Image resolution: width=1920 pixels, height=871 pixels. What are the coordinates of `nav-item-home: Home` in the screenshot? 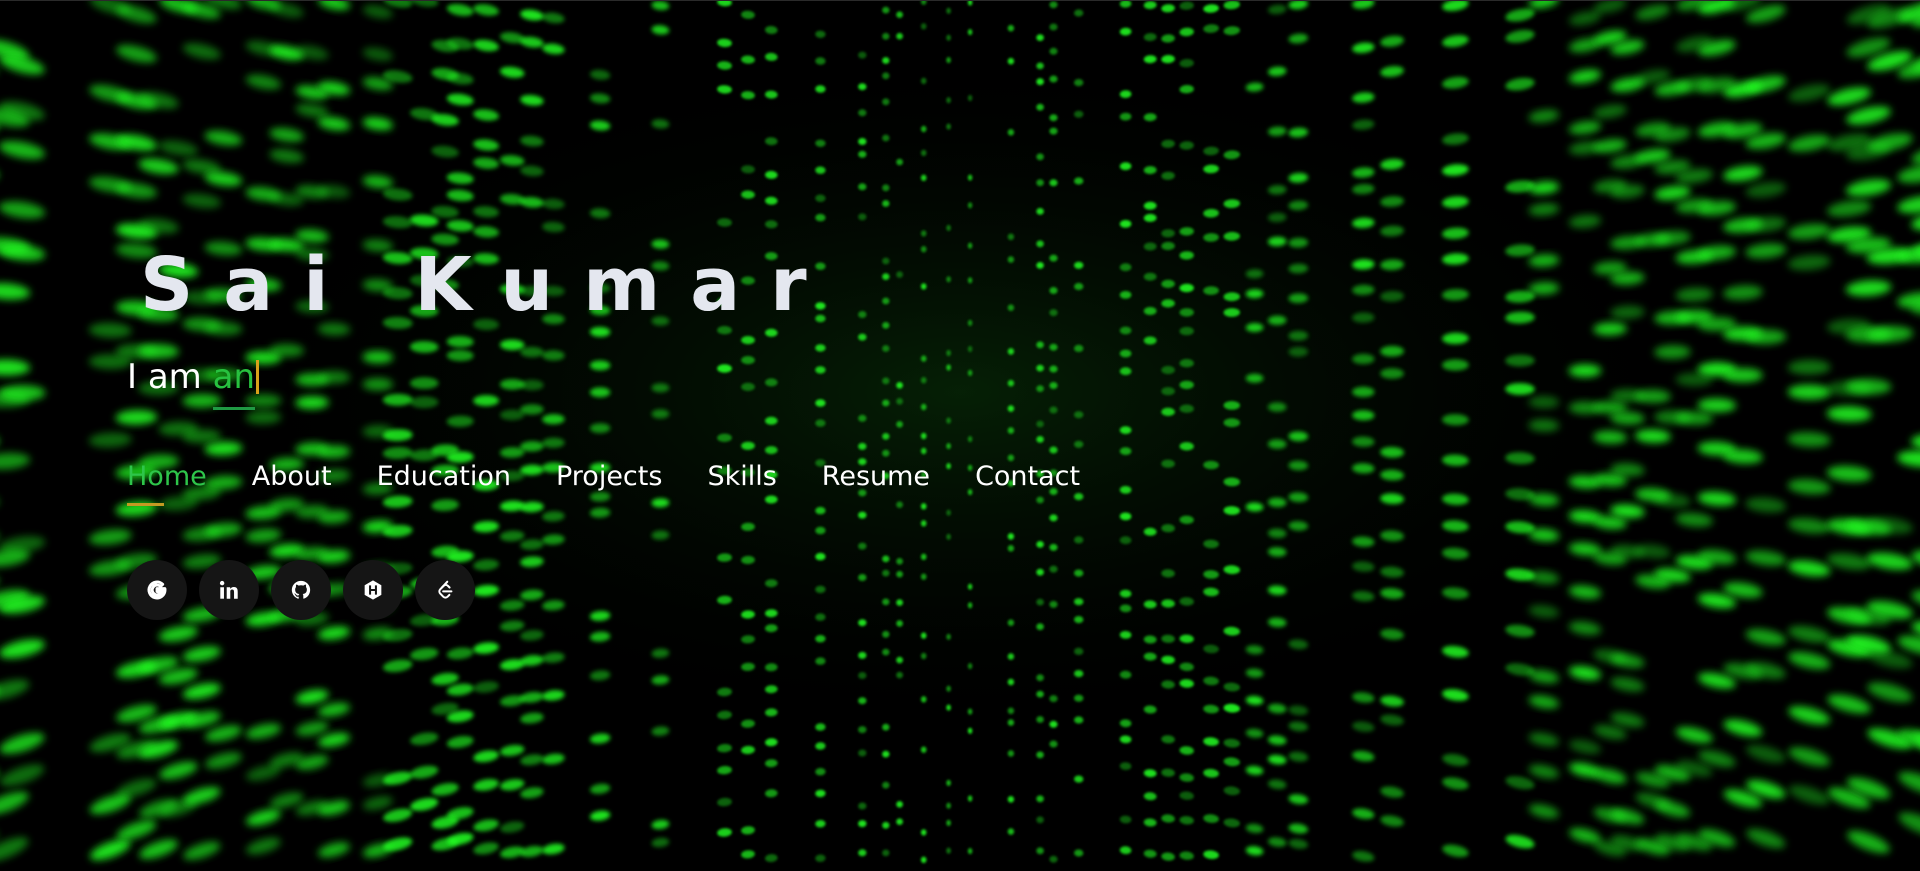 It's located at (167, 483).